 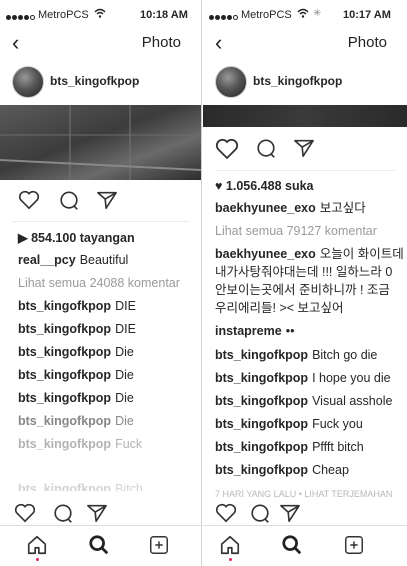 I want to click on view-all-comments: Lihat semua 24088 komentar, so click(x=99, y=283).